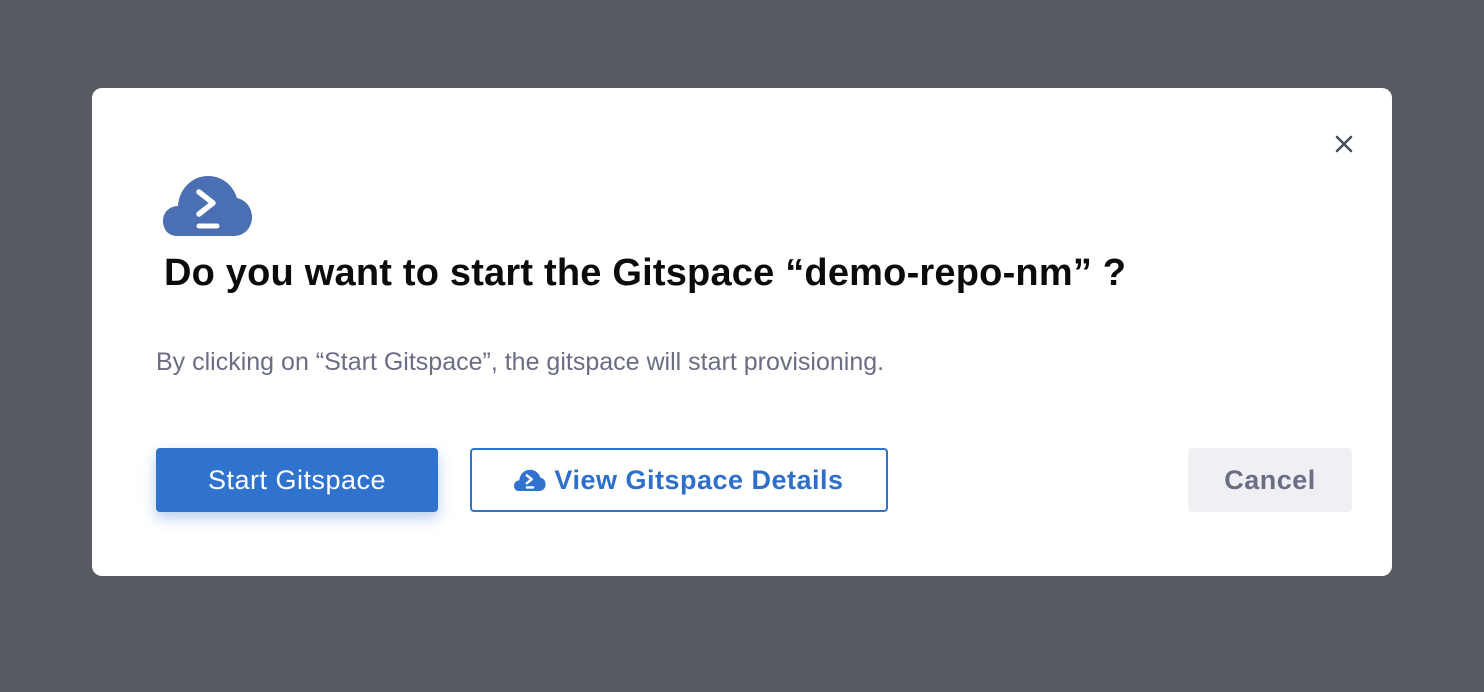  I want to click on view-gitspace-details-label: View Gitspace Details, so click(699, 479).